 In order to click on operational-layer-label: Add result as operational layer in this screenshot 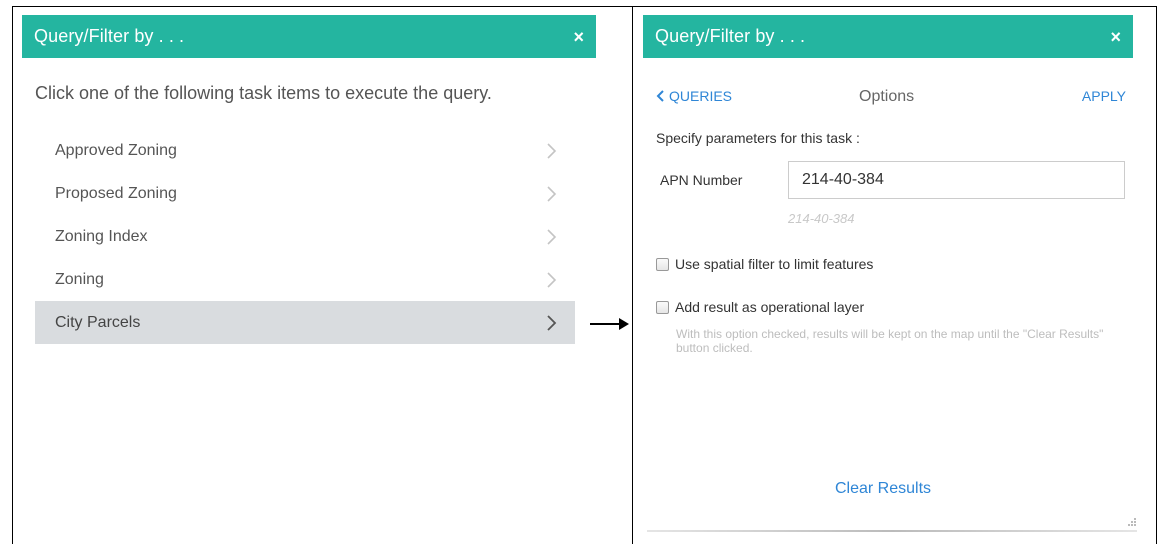, I will do `click(770, 307)`.